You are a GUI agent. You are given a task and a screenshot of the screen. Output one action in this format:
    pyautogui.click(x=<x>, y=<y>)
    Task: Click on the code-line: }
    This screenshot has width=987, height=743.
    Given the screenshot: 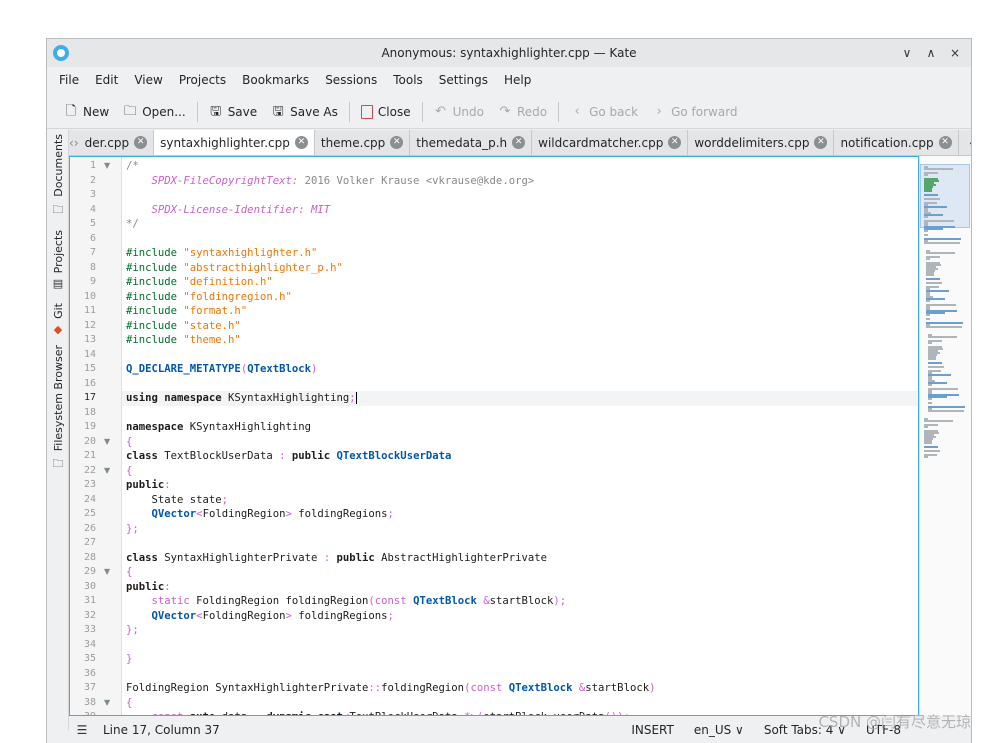 What is the action you would take?
    pyautogui.click(x=520, y=659)
    